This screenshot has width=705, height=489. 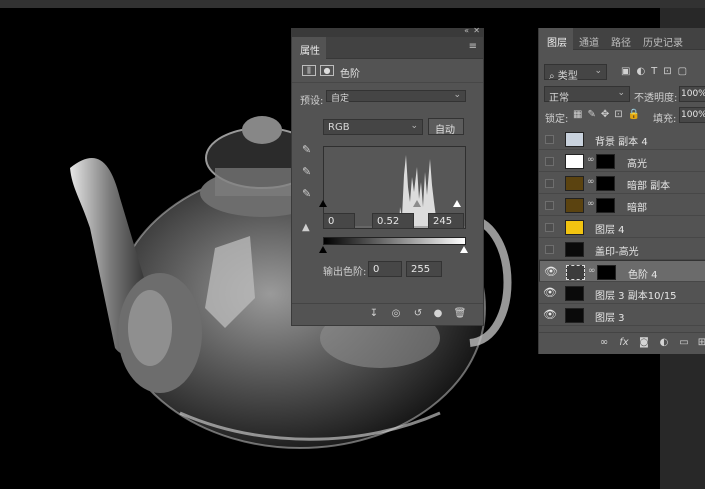 I want to click on channel-select: RGB ⌄, so click(x=373, y=127).